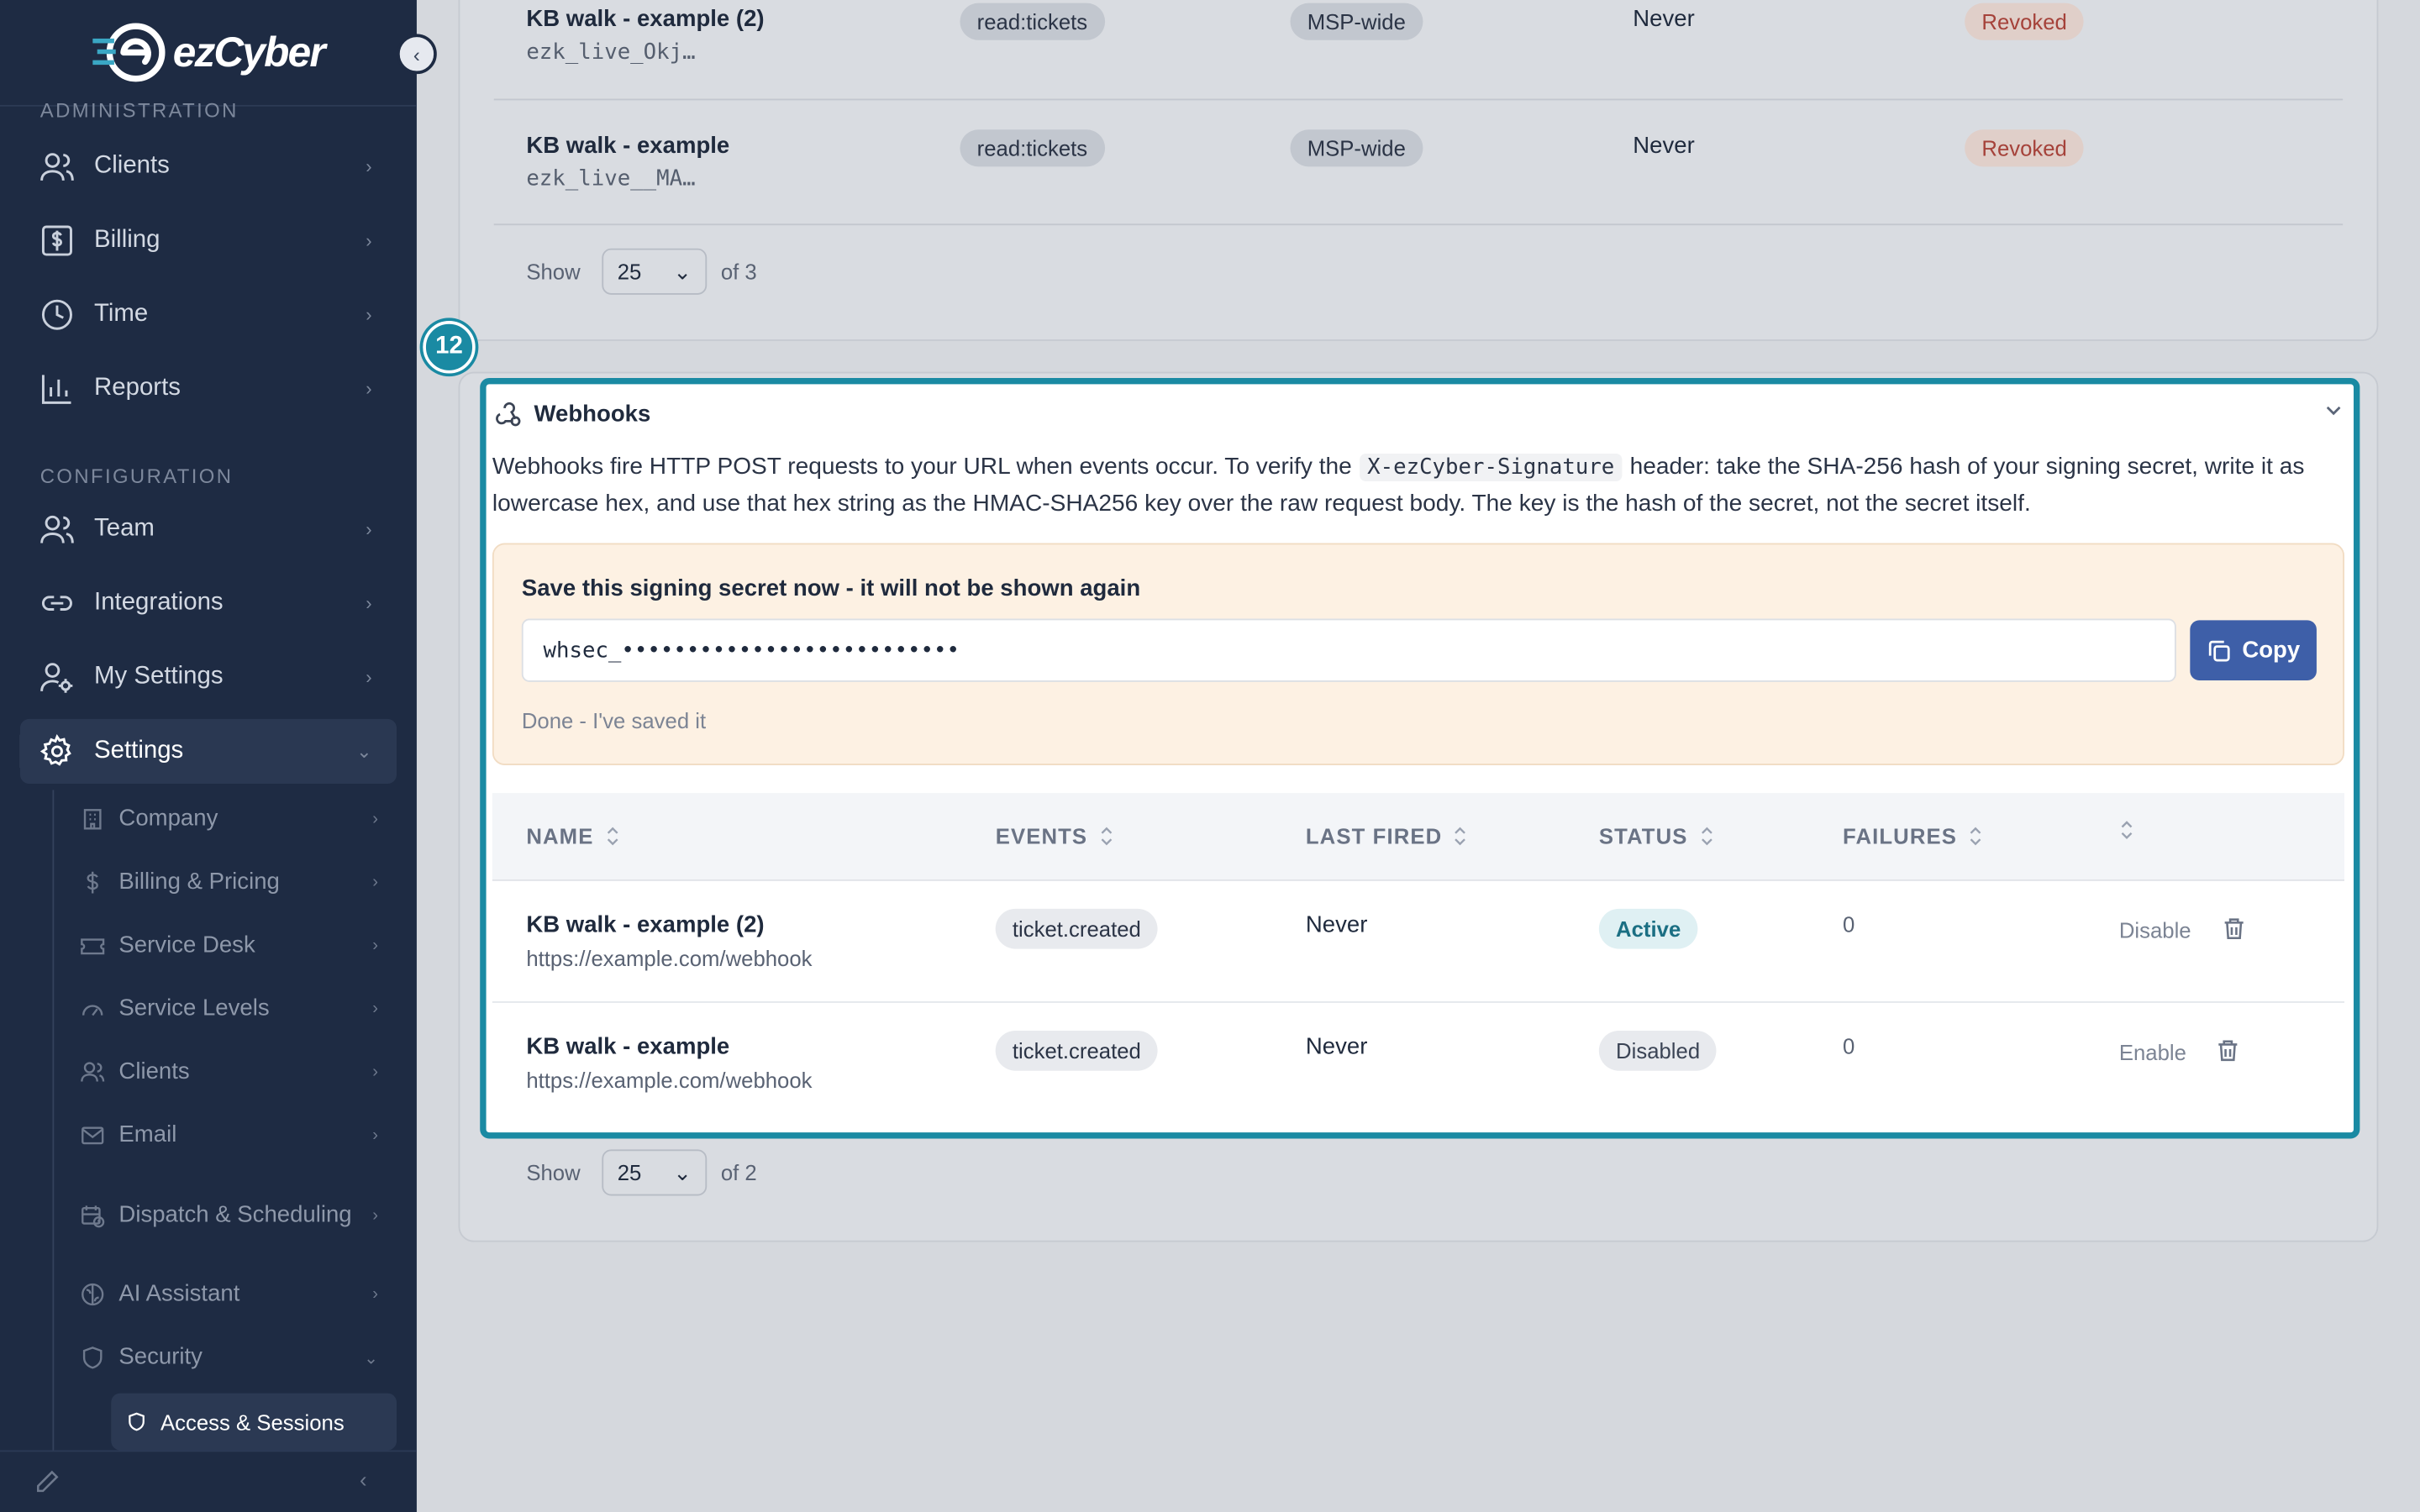  I want to click on sub-item-label: Clients, so click(154, 1071).